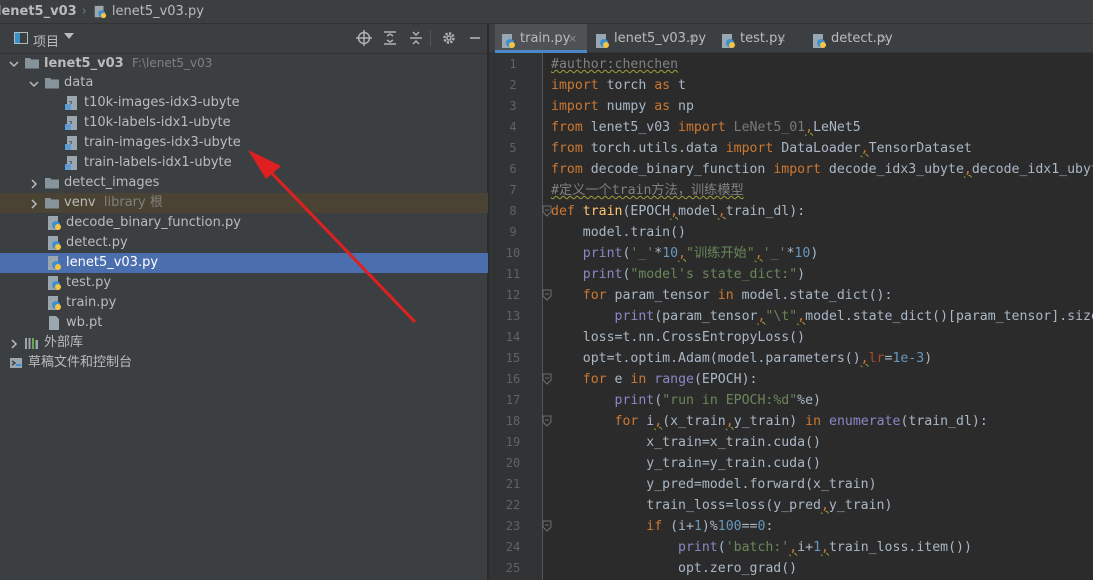 Image resolution: width=1093 pixels, height=580 pixels. I want to click on code-token: *, so click(658, 253).